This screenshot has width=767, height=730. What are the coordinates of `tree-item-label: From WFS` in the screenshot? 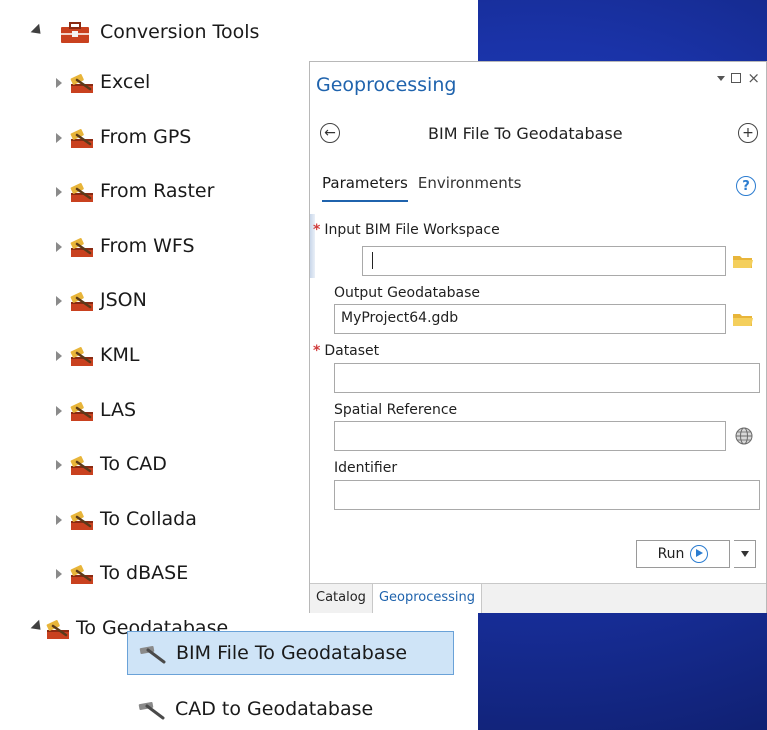 It's located at (147, 246).